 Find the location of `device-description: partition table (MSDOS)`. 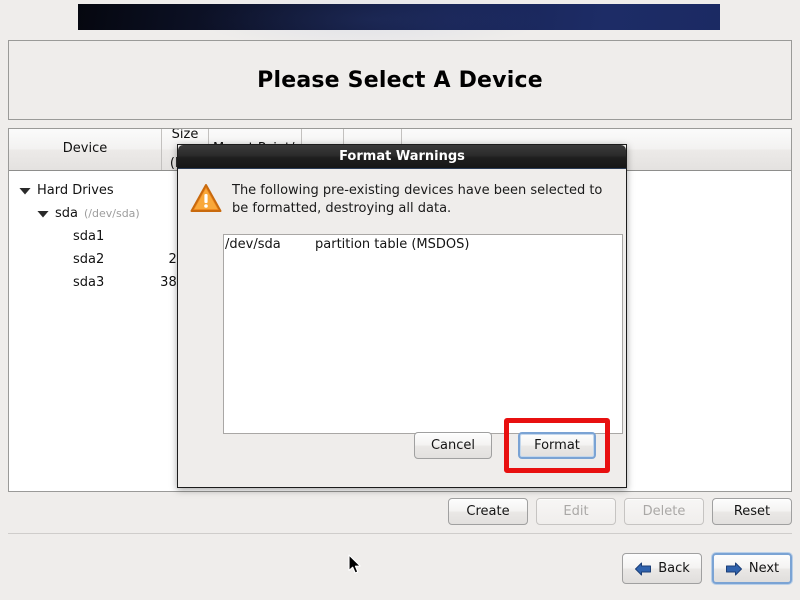

device-description: partition table (MSDOS) is located at coordinates (392, 244).